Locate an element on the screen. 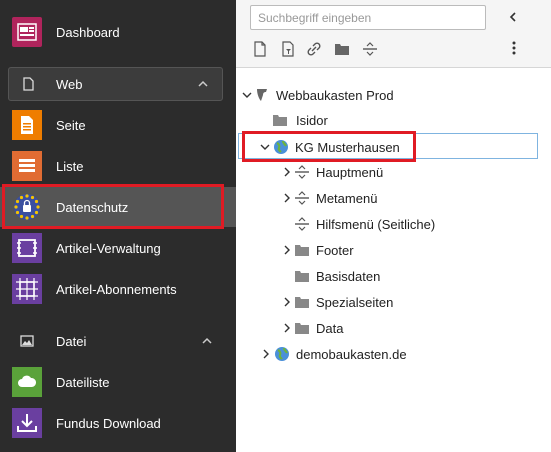 The image size is (551, 452). group-label: Web is located at coordinates (69, 84).